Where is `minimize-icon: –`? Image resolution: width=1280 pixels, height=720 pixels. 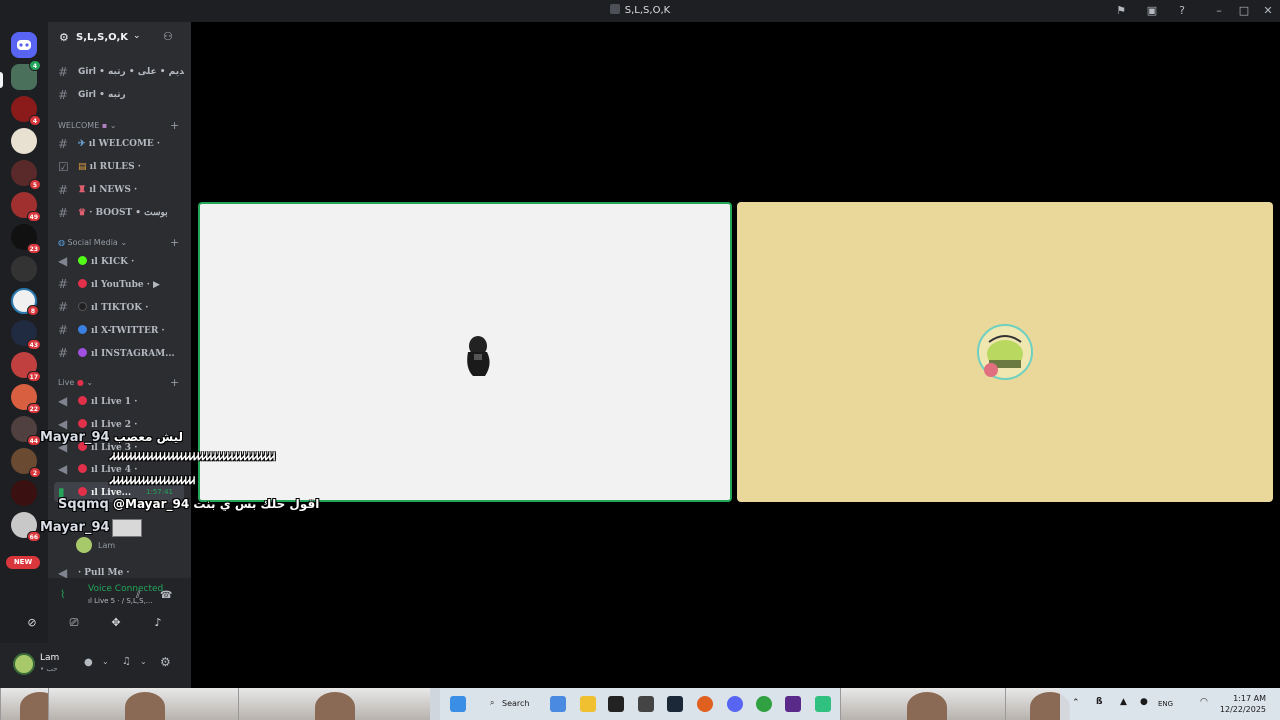 minimize-icon: – is located at coordinates (1219, 11).